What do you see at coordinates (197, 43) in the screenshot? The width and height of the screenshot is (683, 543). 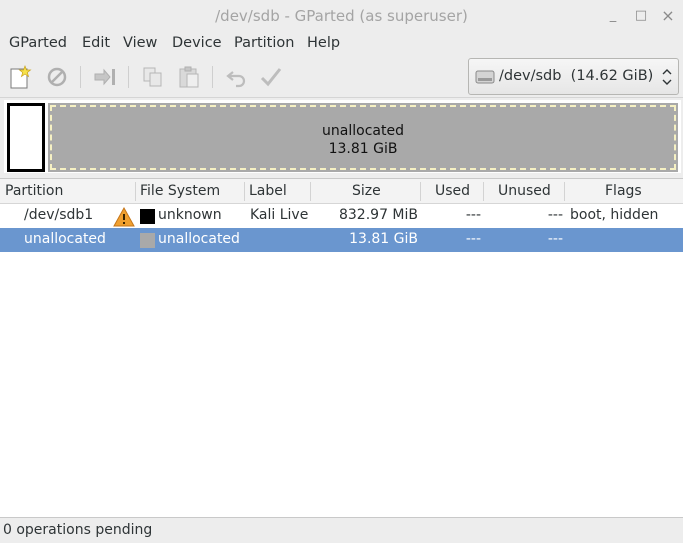 I see `menu-device: Device` at bounding box center [197, 43].